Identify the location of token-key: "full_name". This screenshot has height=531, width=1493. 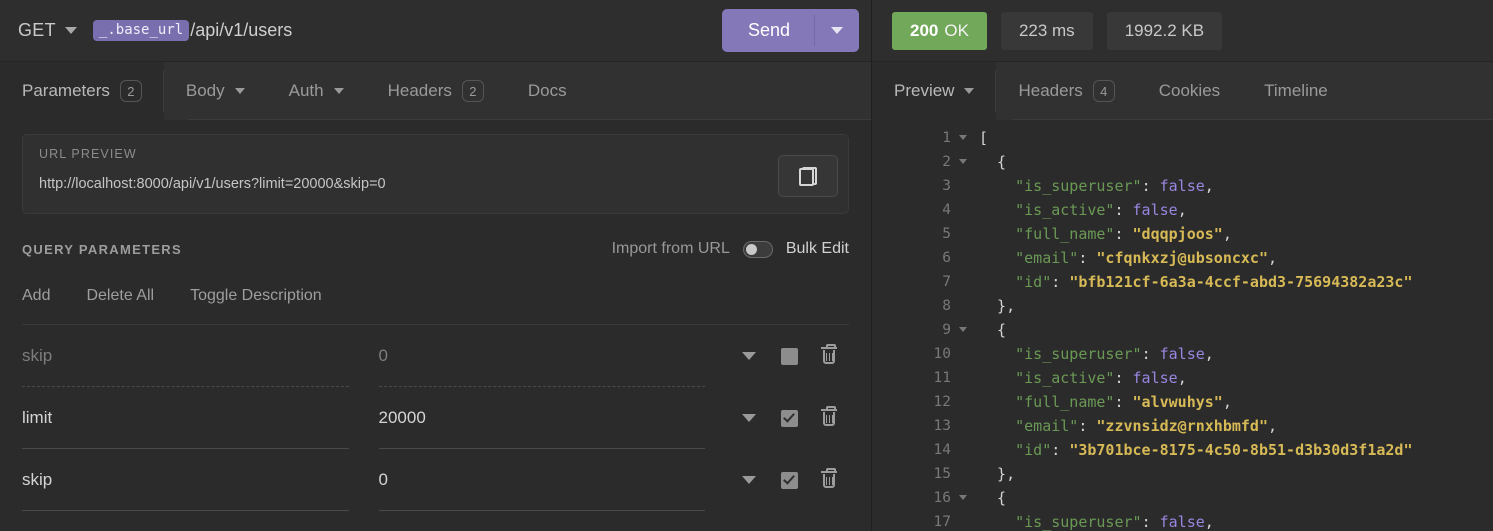
(1047, 234).